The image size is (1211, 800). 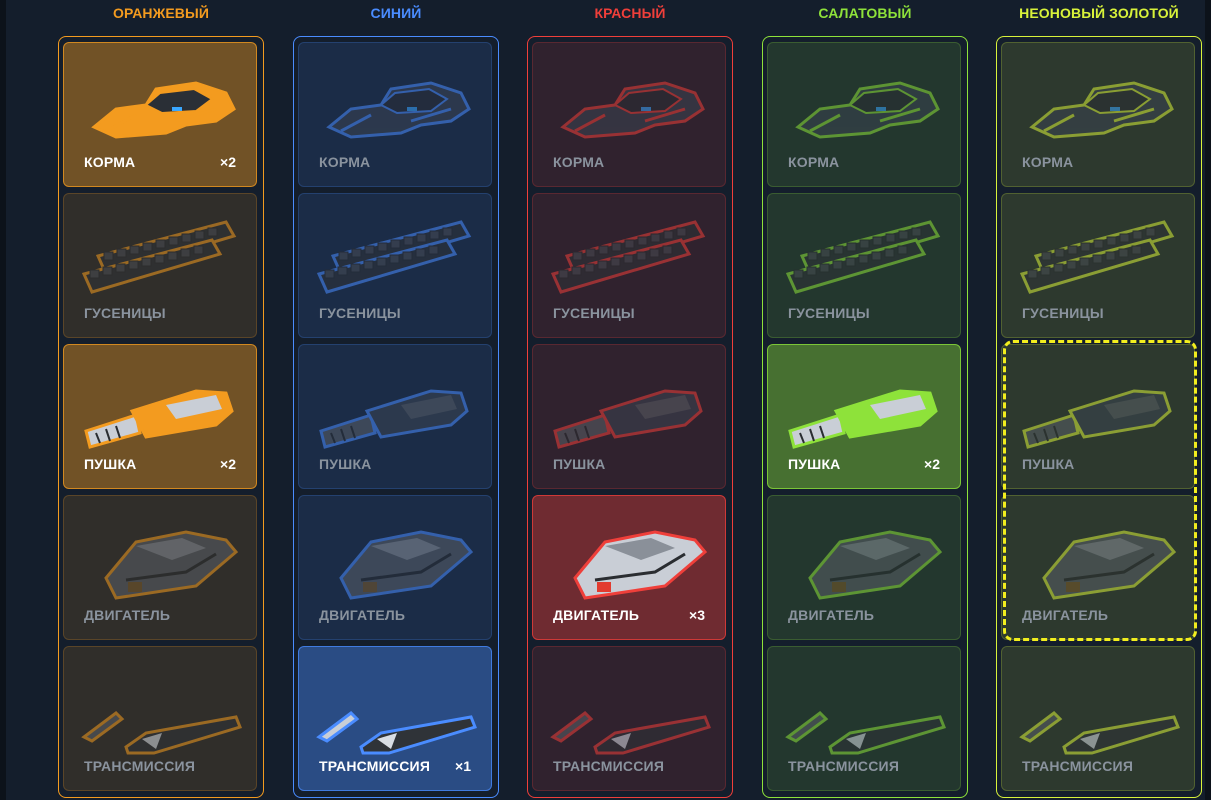 What do you see at coordinates (697, 615) in the screenshot?
I see `part-count: ×3` at bounding box center [697, 615].